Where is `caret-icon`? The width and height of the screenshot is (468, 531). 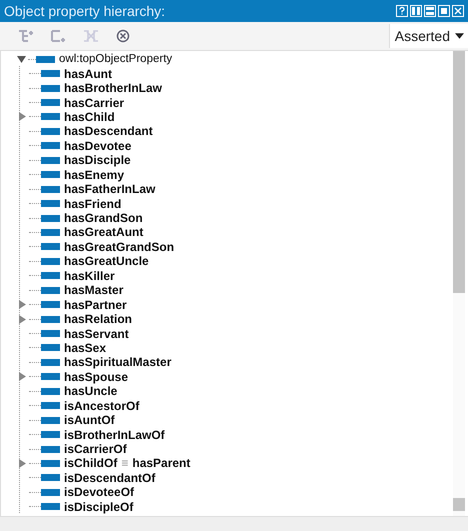 caret-icon is located at coordinates (459, 36).